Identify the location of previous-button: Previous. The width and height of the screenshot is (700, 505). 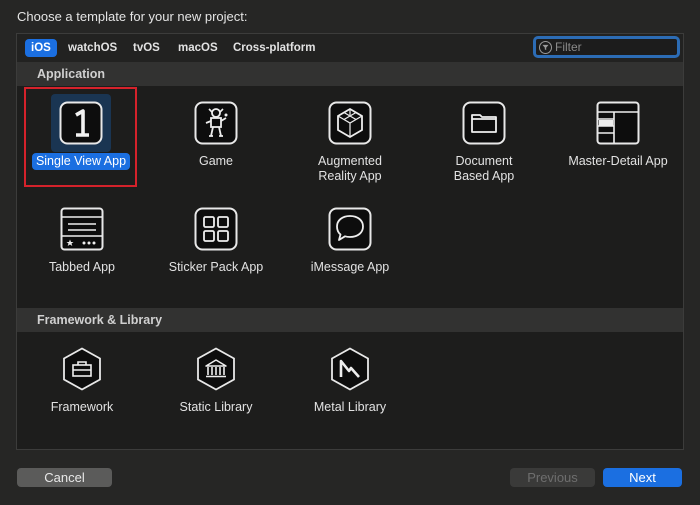
(552, 477).